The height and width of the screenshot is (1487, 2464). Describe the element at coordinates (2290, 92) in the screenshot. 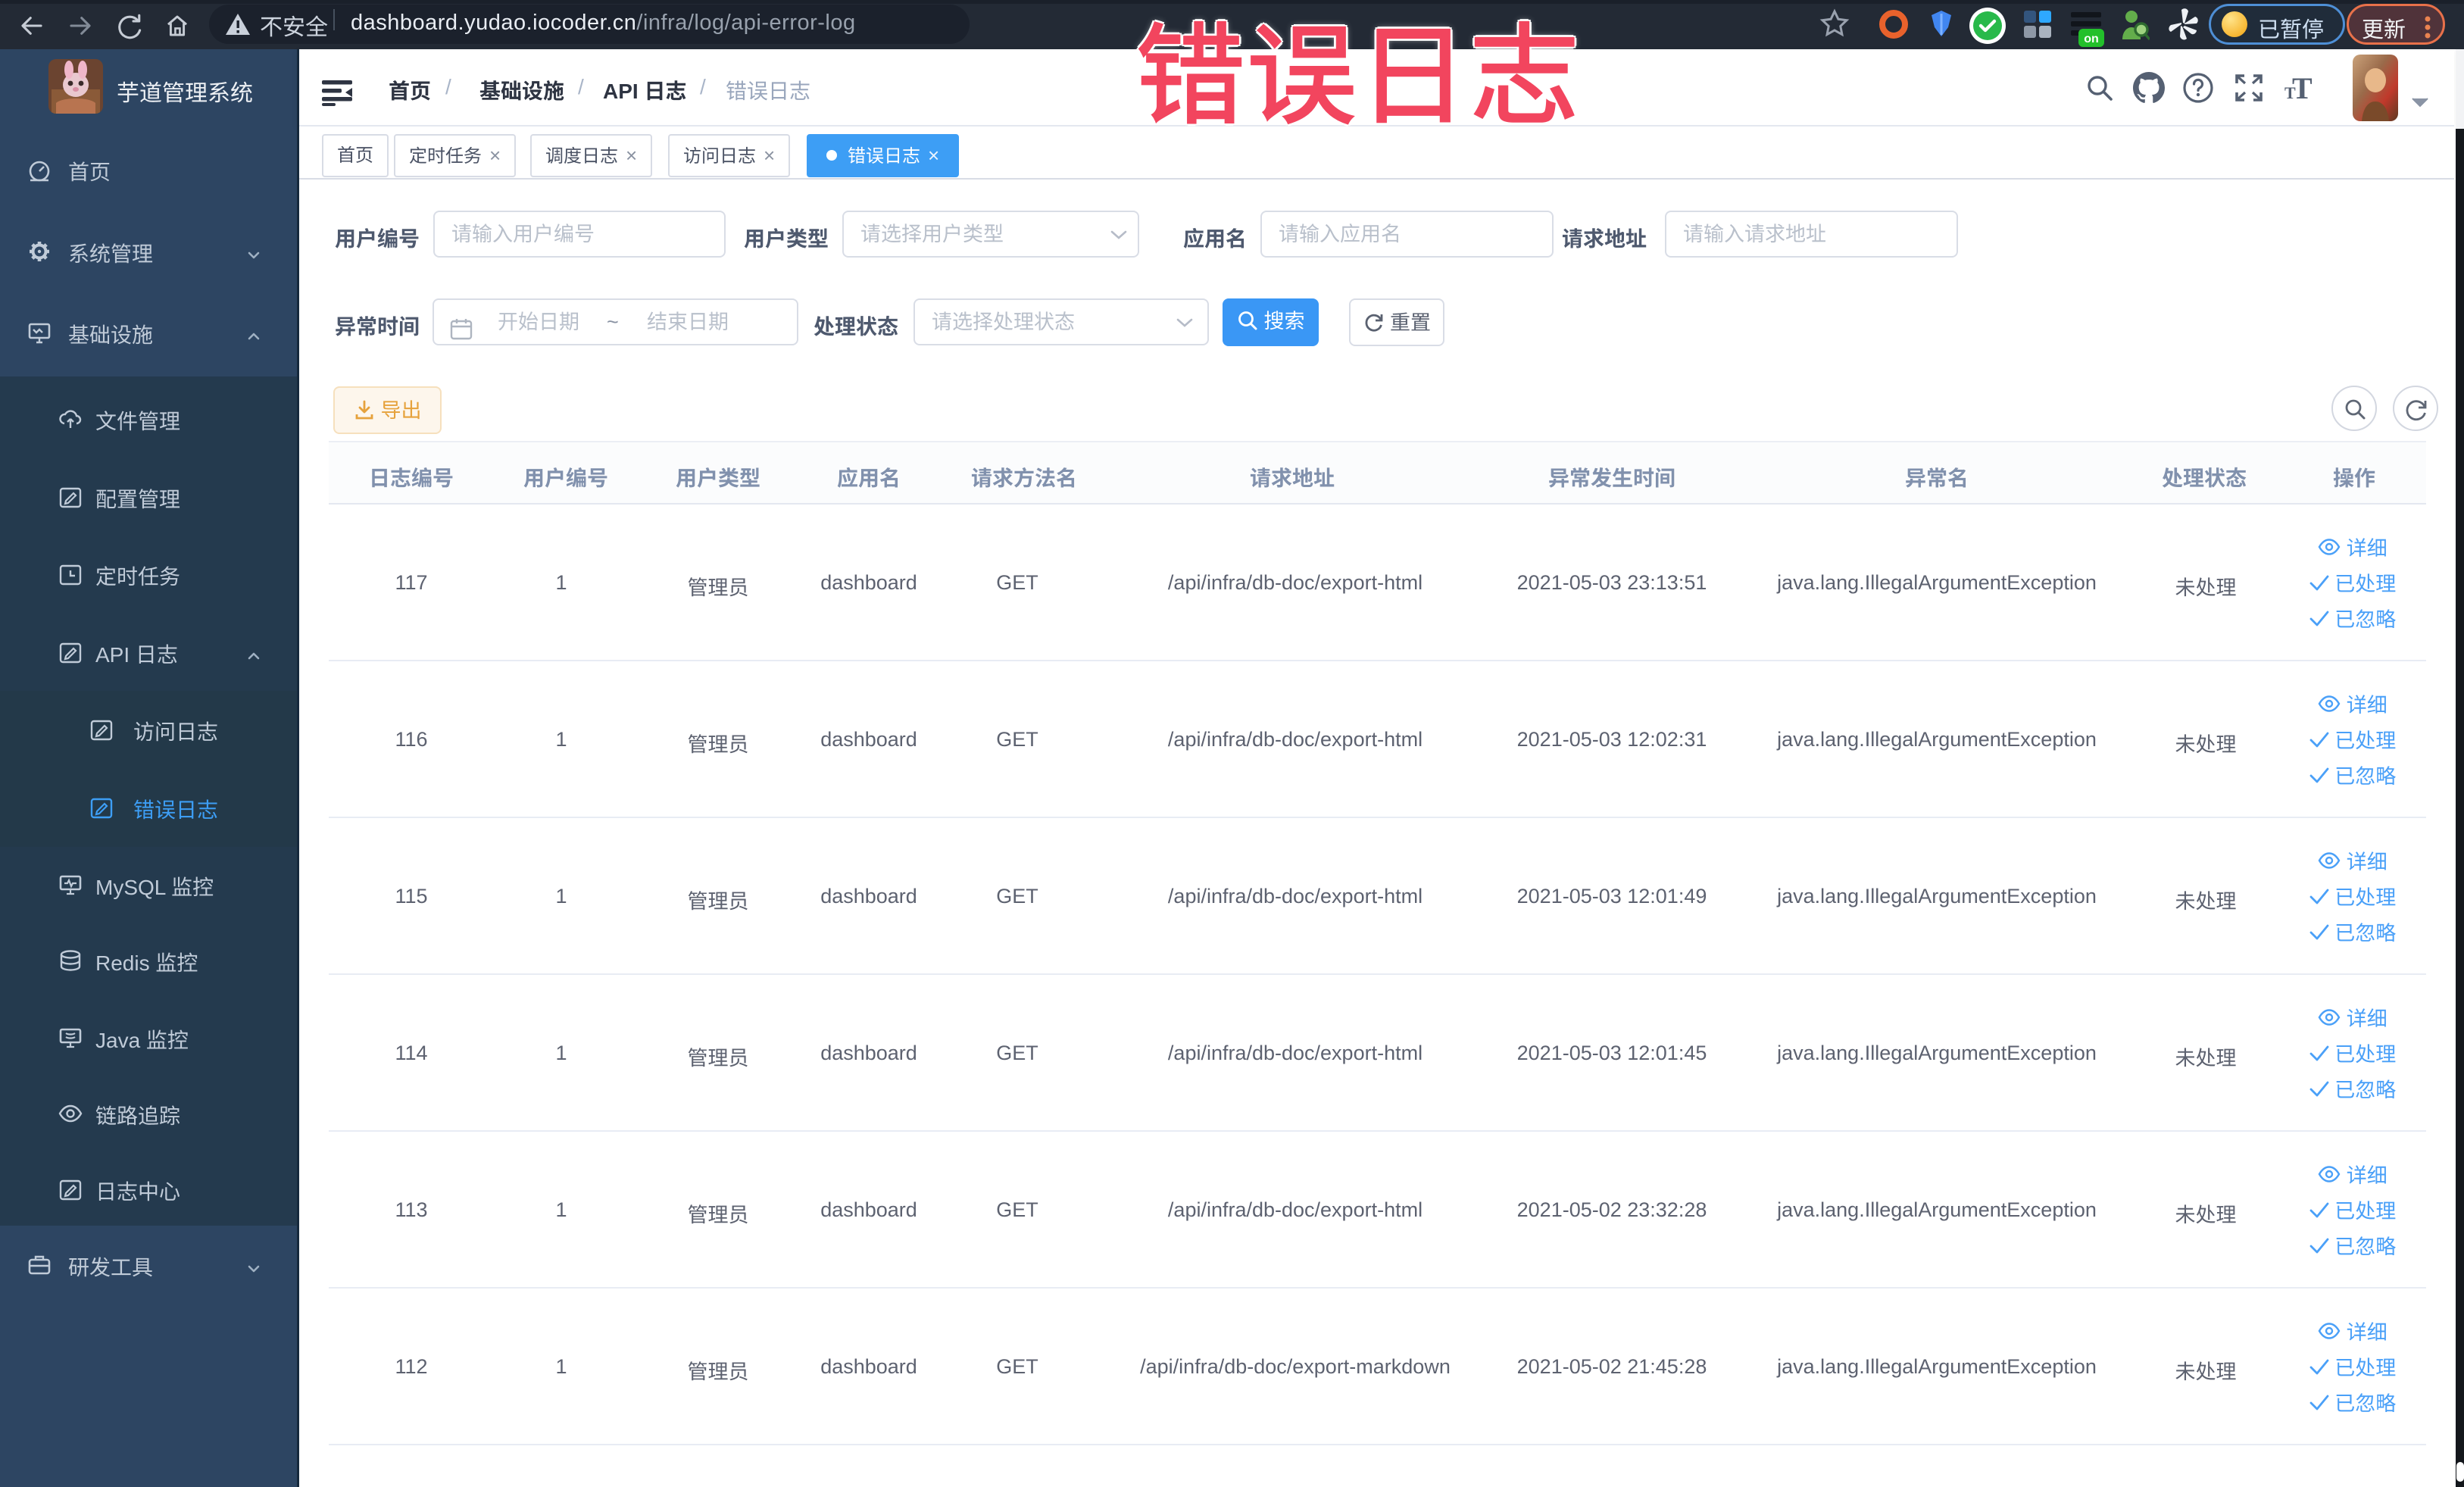

I see `svg-text: T` at that location.